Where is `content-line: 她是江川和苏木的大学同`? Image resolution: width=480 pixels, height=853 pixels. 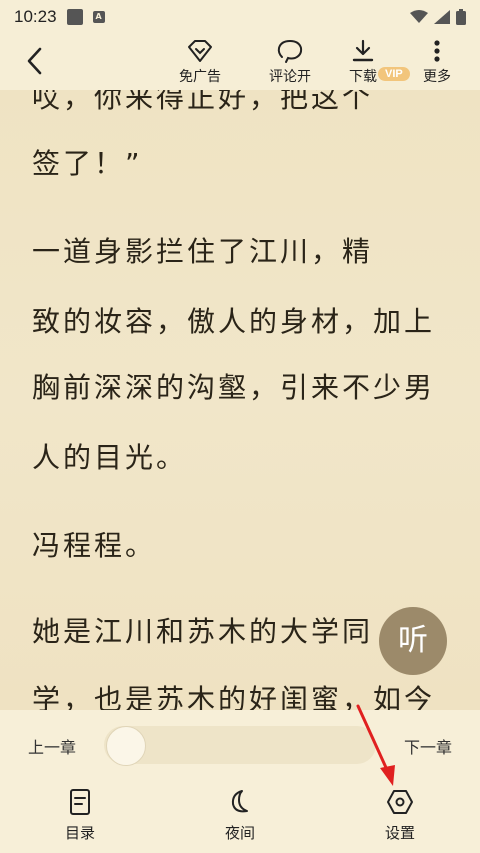 content-line: 她是江川和苏木的大学同 is located at coordinates (203, 631).